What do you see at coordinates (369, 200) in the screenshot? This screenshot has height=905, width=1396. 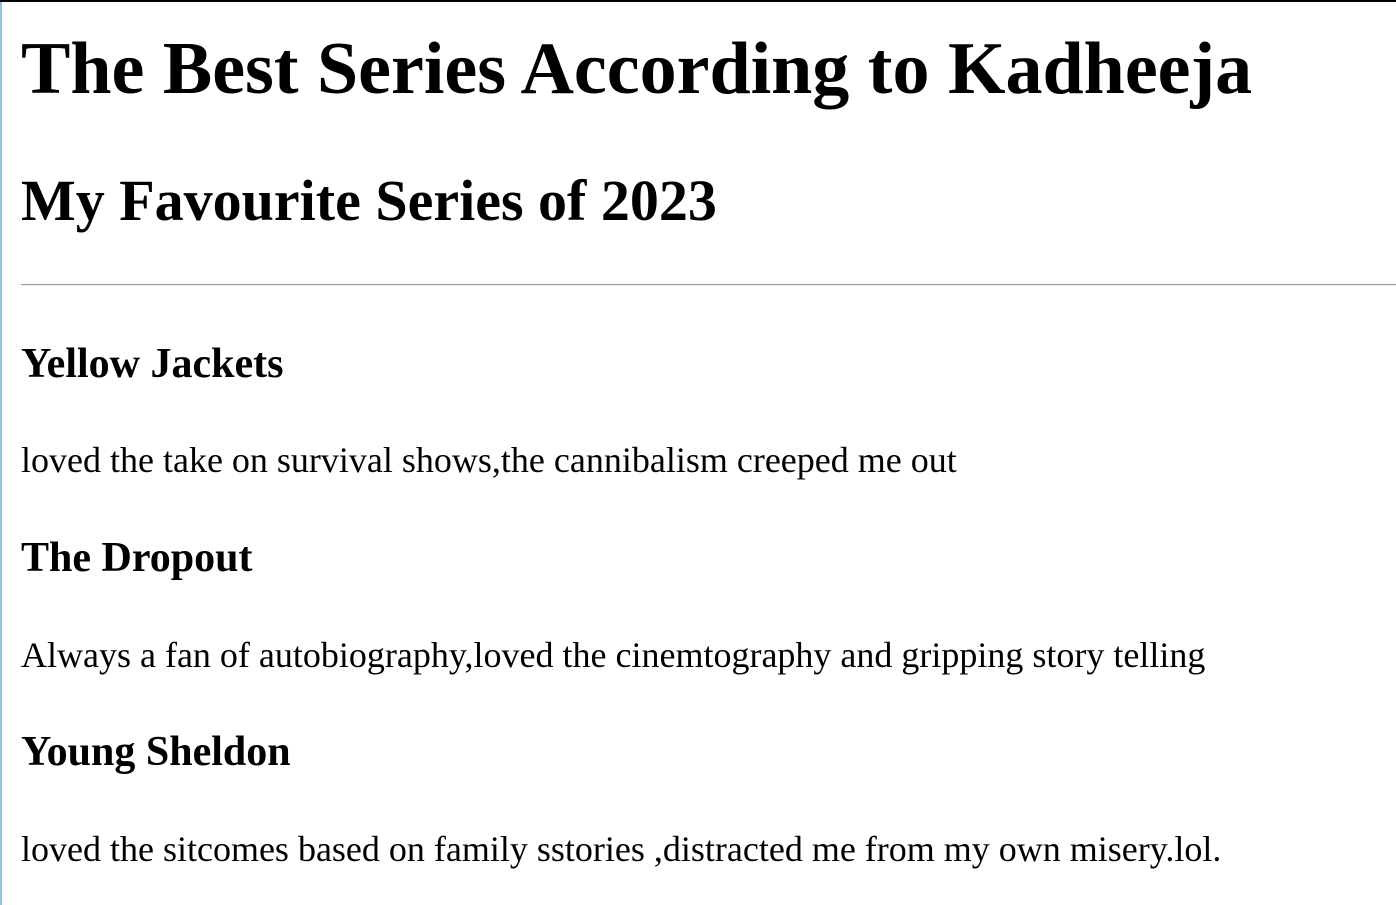 I see `page-subtitle: My Favourite Series of 2023` at bounding box center [369, 200].